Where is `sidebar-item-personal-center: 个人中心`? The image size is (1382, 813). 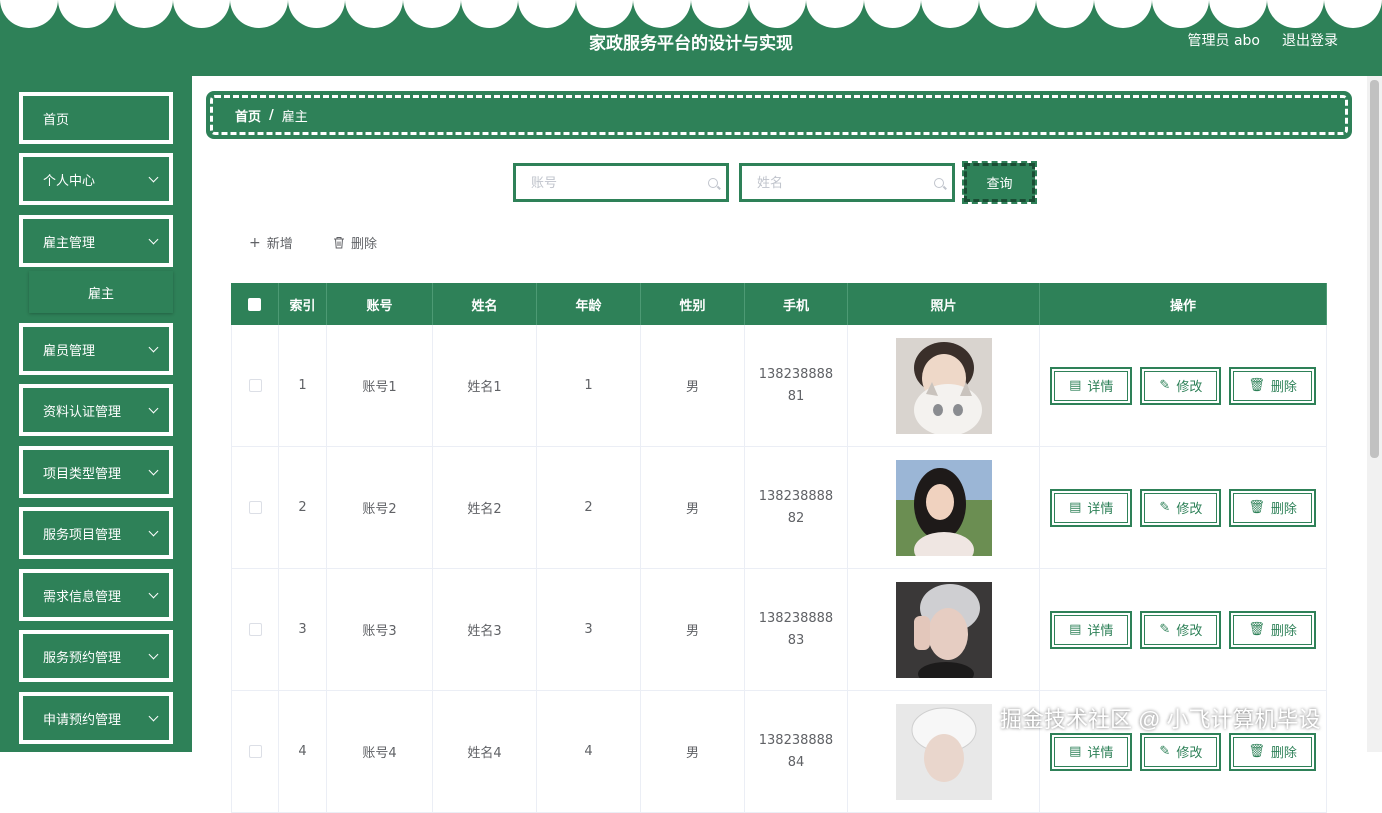
sidebar-item-personal-center: 个人中心 is located at coordinates (96, 179).